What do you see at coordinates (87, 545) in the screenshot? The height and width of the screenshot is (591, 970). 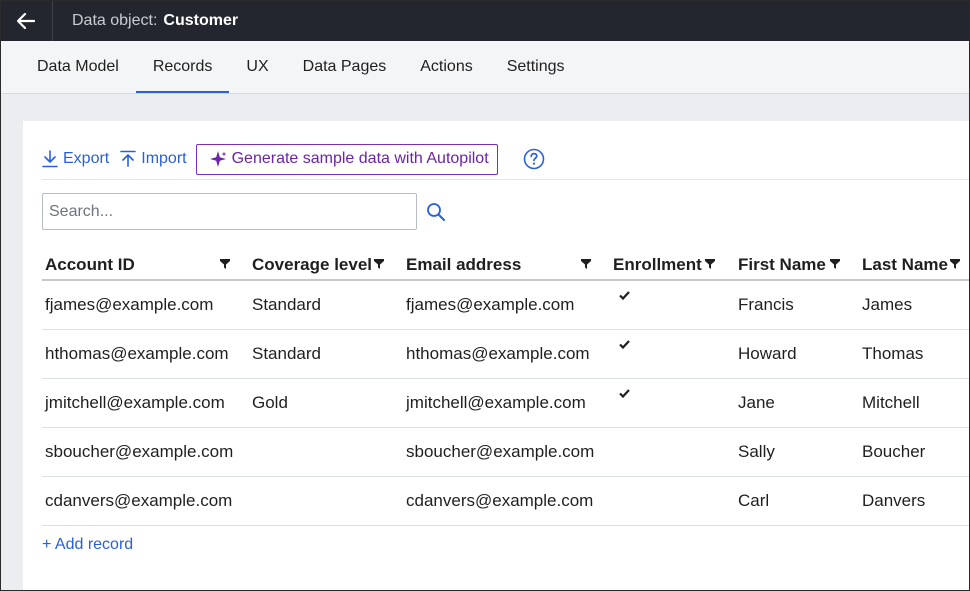 I see `add-record-button: + Add record` at bounding box center [87, 545].